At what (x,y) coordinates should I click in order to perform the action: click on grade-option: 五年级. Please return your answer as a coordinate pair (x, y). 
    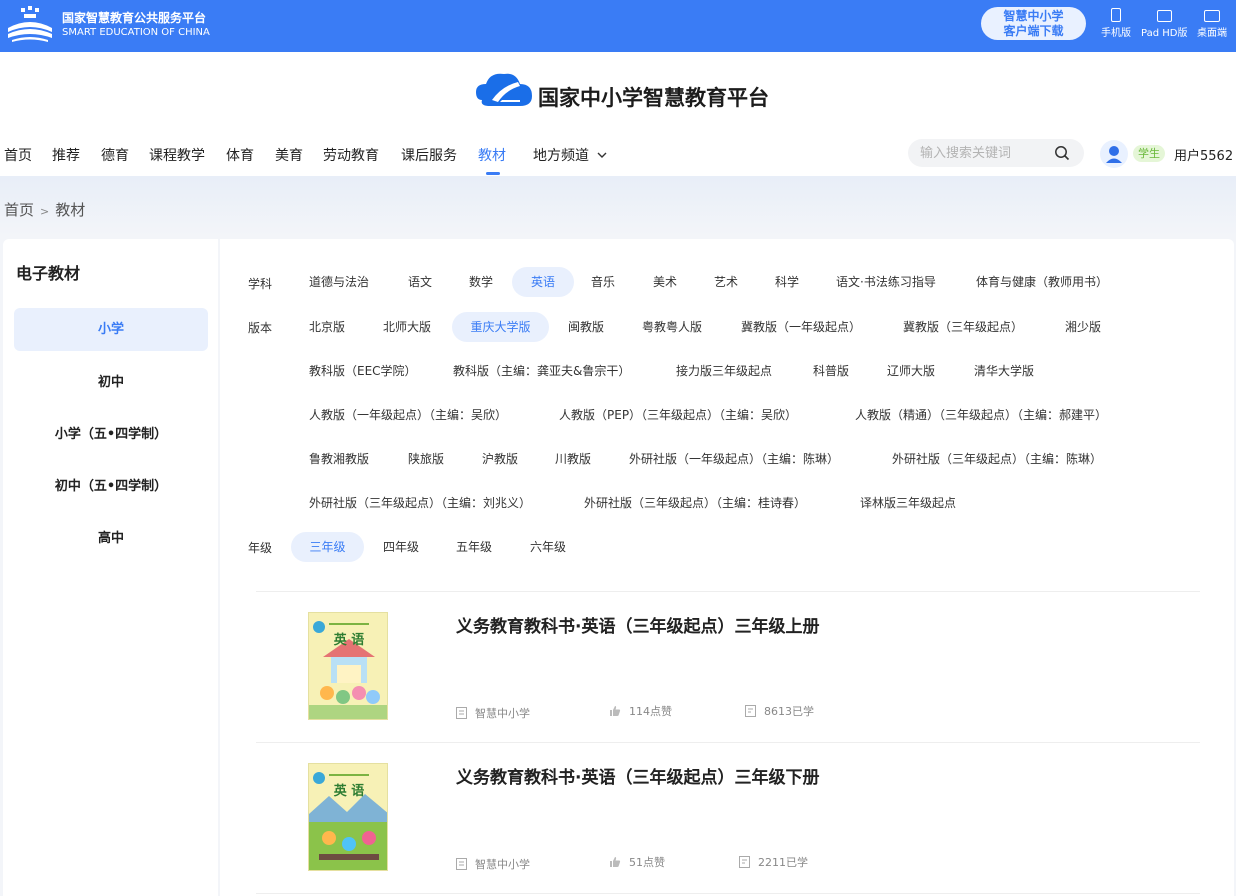
    Looking at the image, I should click on (474, 547).